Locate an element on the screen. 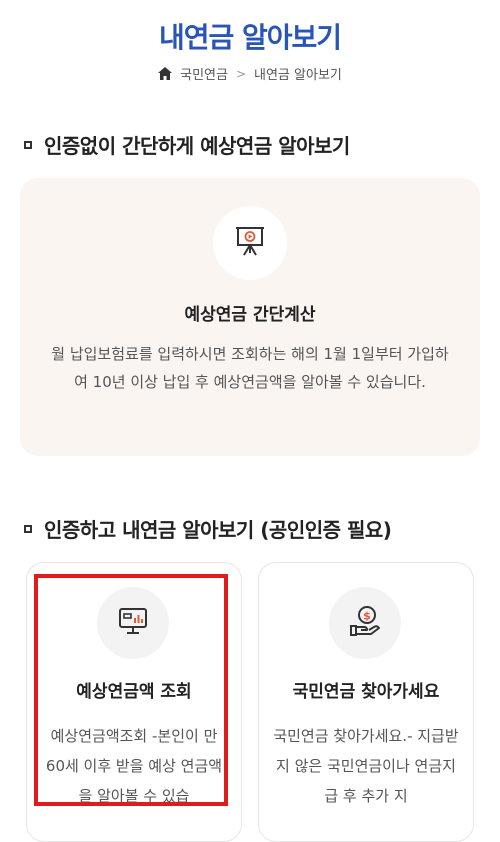 The height and width of the screenshot is (842, 500). presentation-board-icon is located at coordinates (250, 243).